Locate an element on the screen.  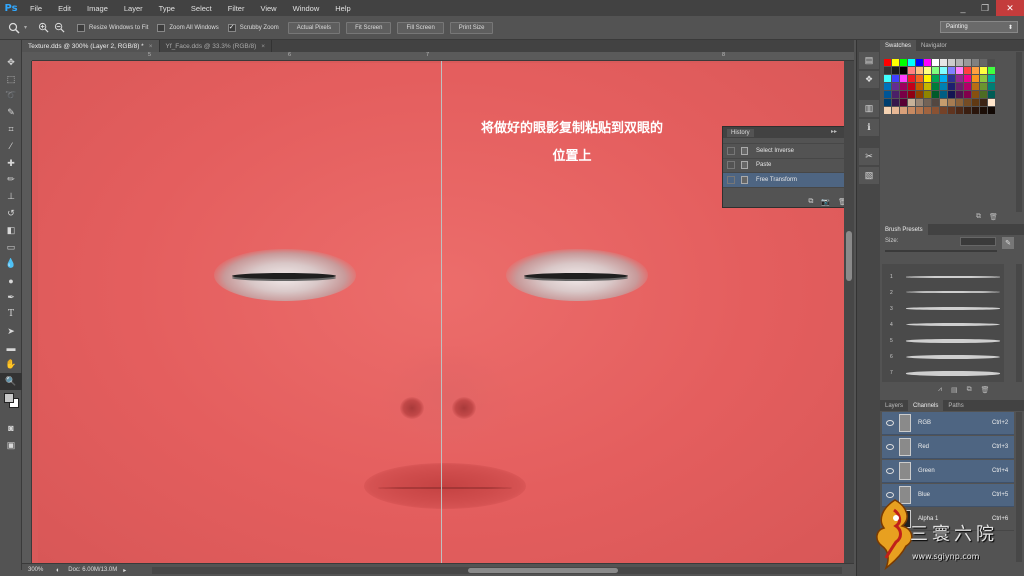
zoom-tool-icon is located at coordinates (14, 28).